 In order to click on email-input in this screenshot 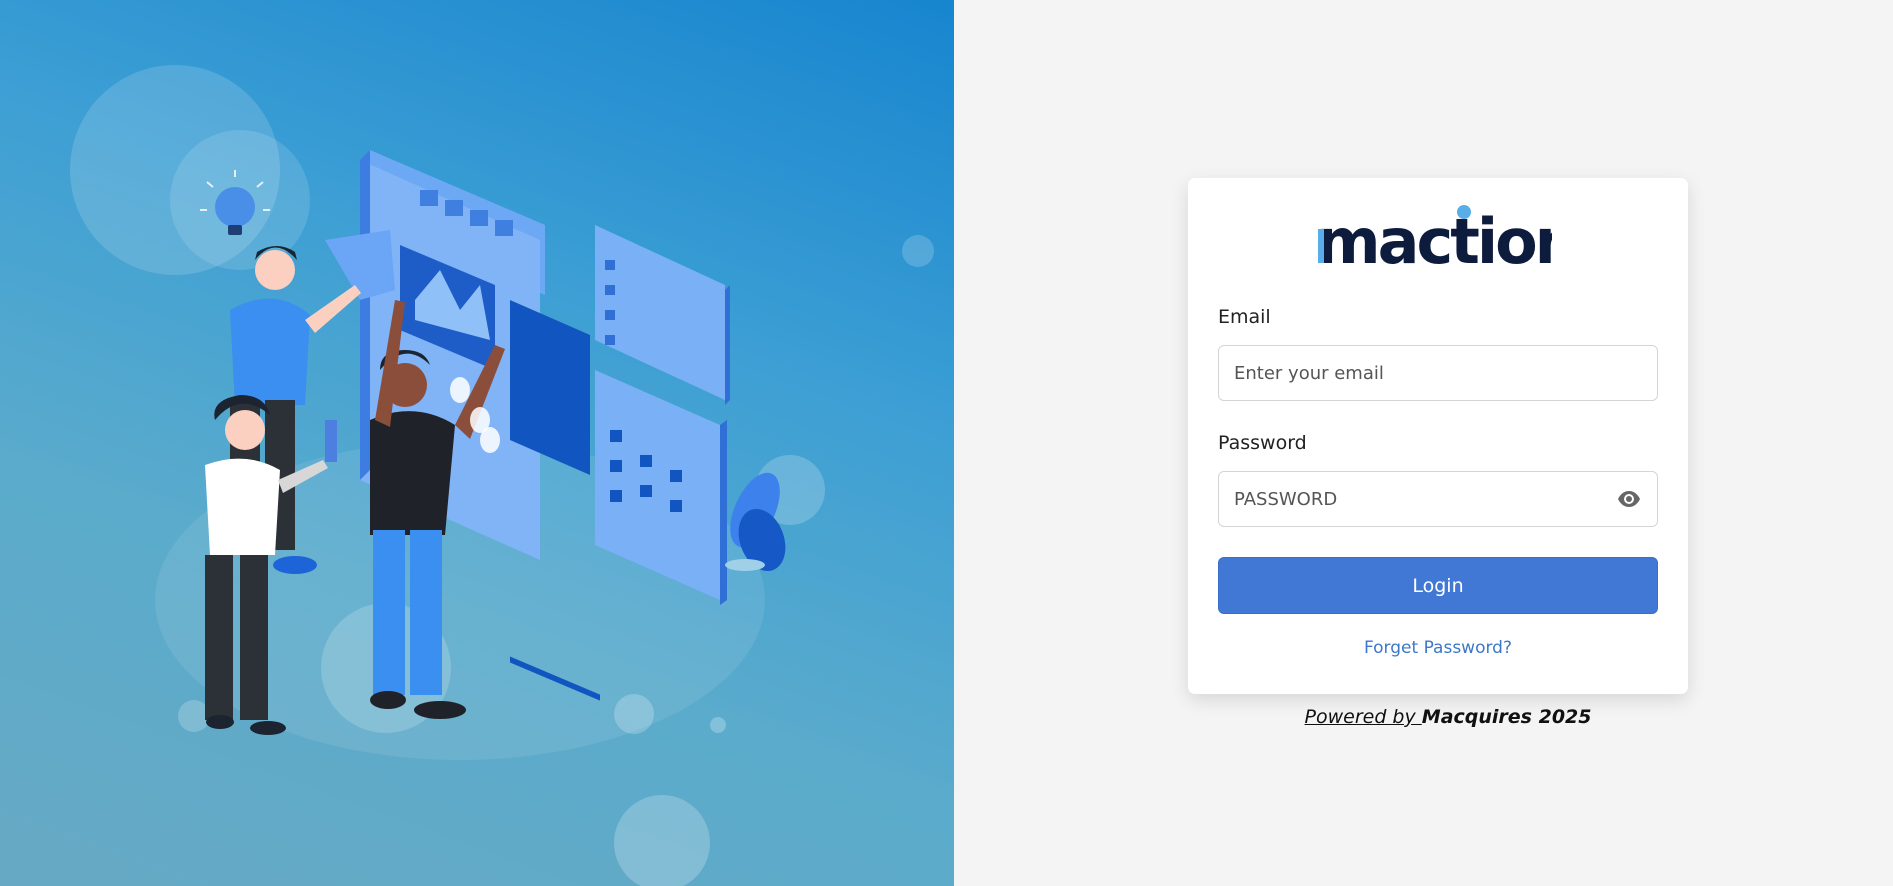, I will do `click(1438, 373)`.